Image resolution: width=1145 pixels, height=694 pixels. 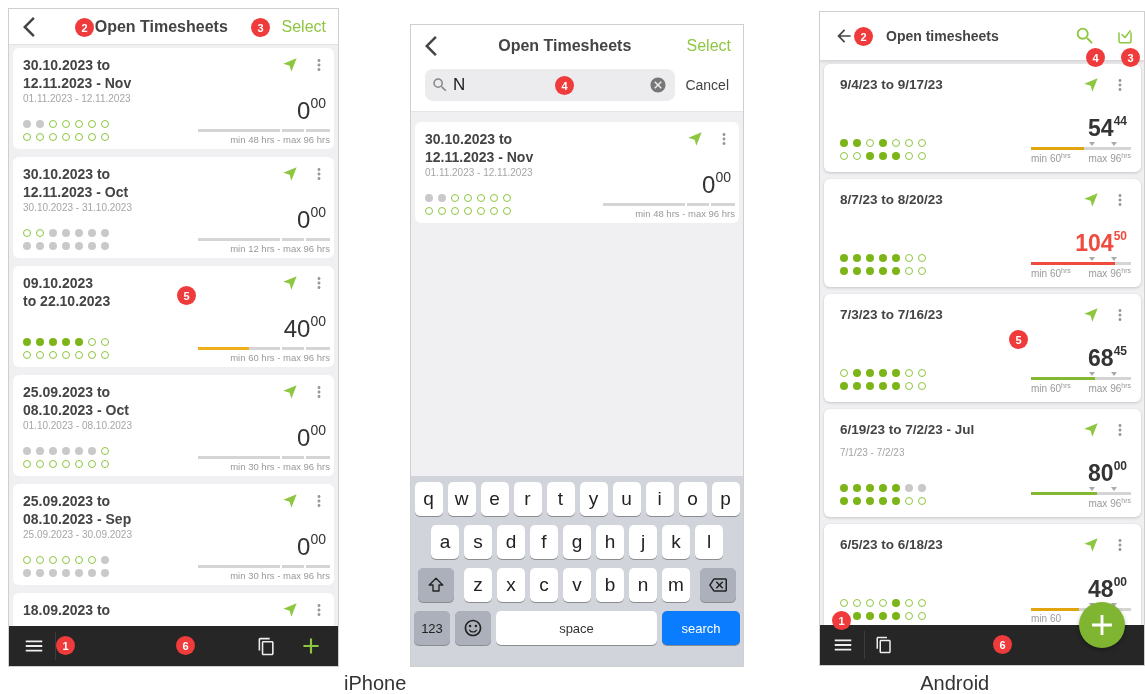 I want to click on shift-icon, so click(x=436, y=585).